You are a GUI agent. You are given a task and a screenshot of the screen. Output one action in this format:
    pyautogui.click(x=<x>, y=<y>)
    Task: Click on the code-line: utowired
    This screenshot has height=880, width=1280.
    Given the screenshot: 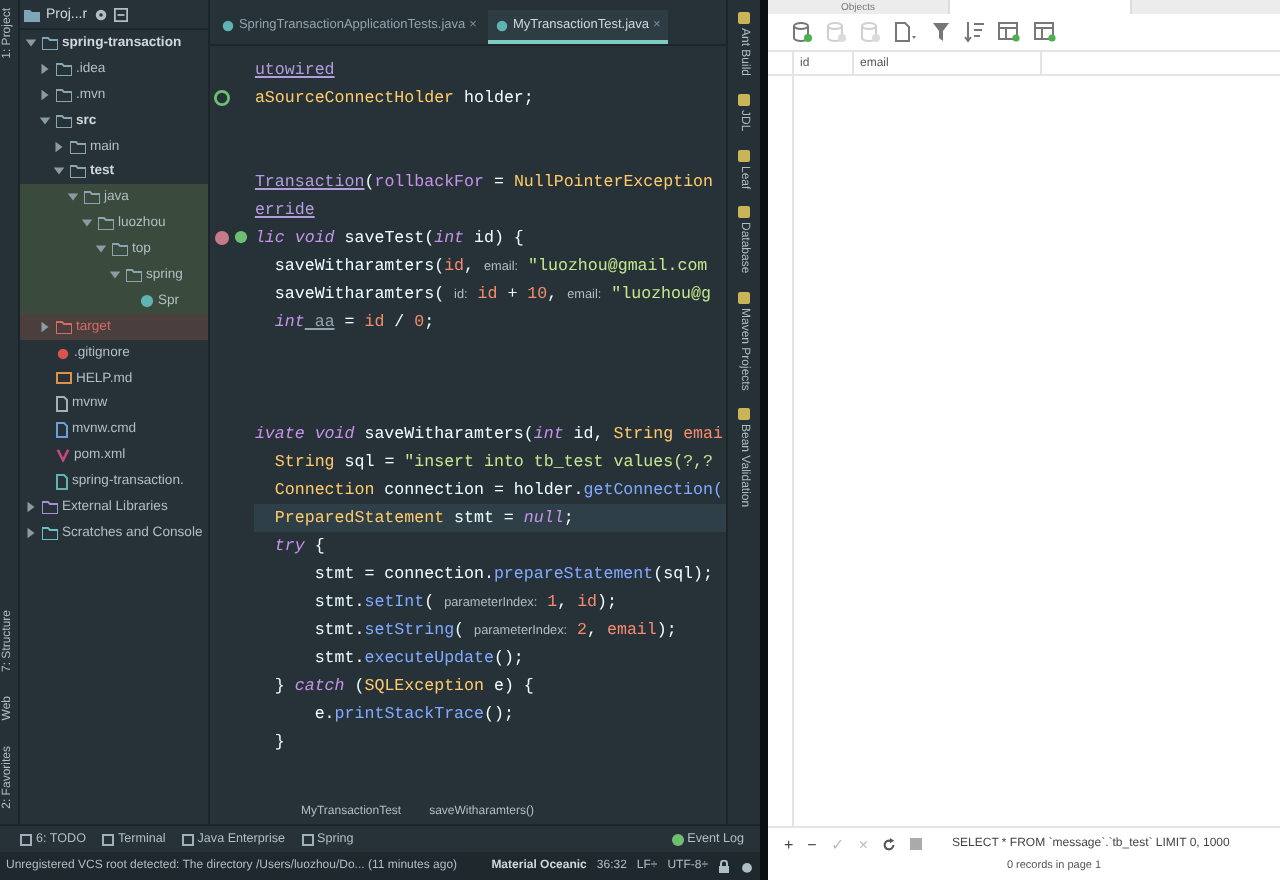 What is the action you would take?
    pyautogui.click(x=294, y=70)
    